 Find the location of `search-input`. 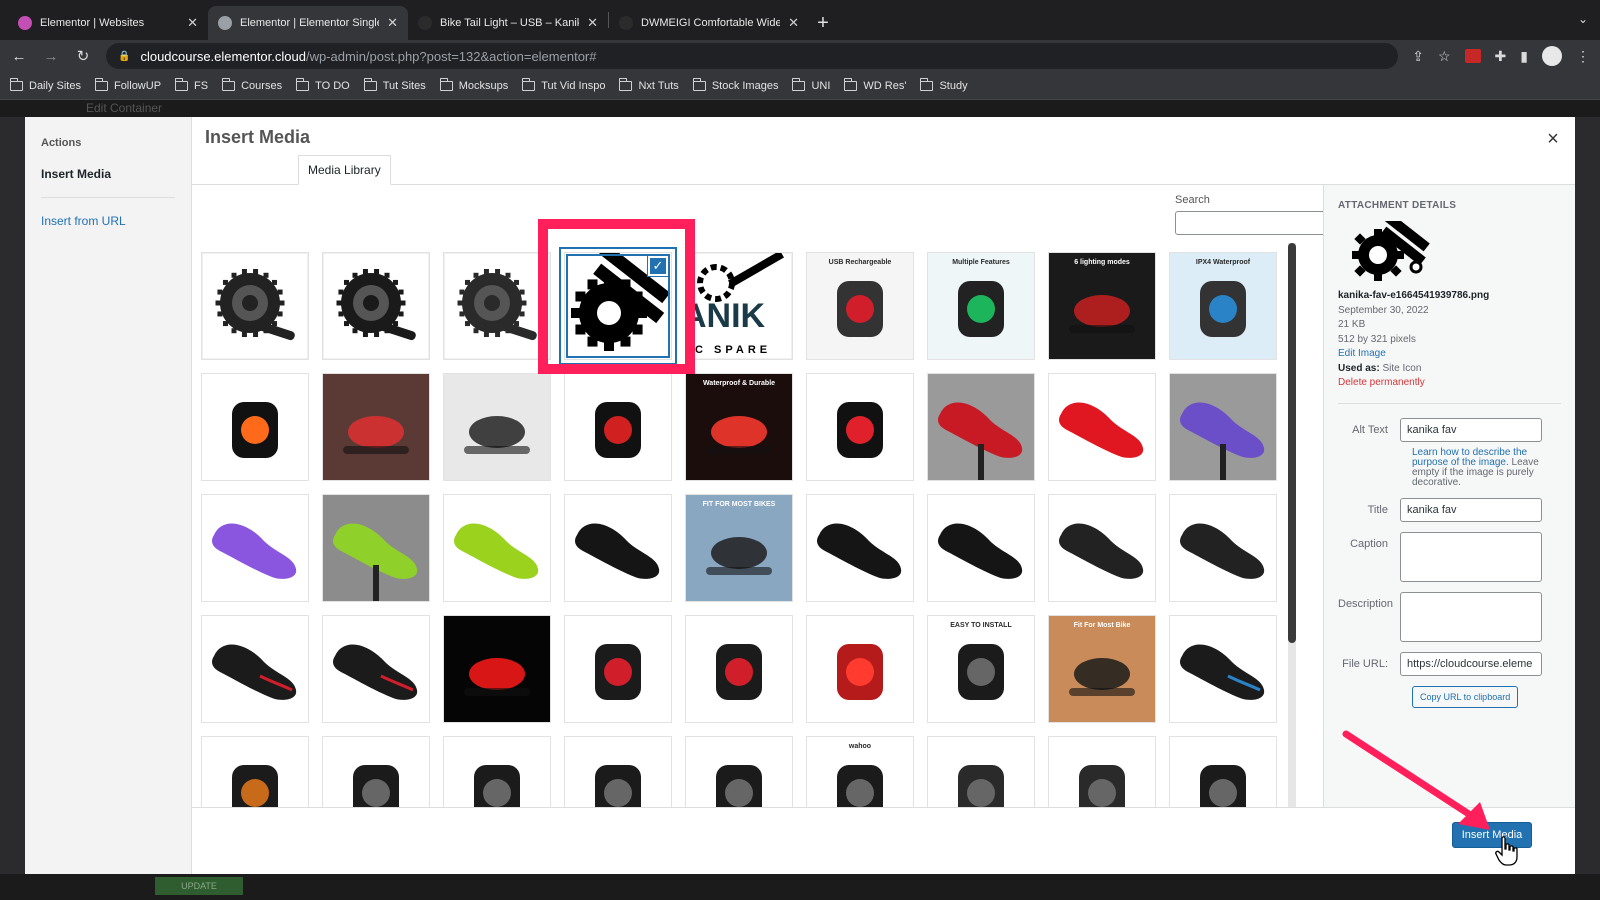

search-input is located at coordinates (1258, 223).